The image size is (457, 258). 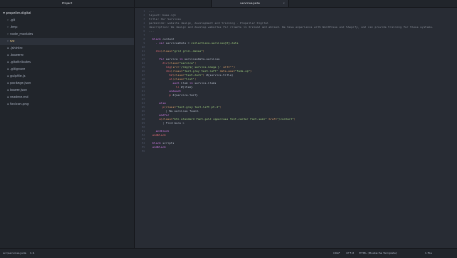 I want to click on tree-folder-item: ›src, so click(x=67, y=41).